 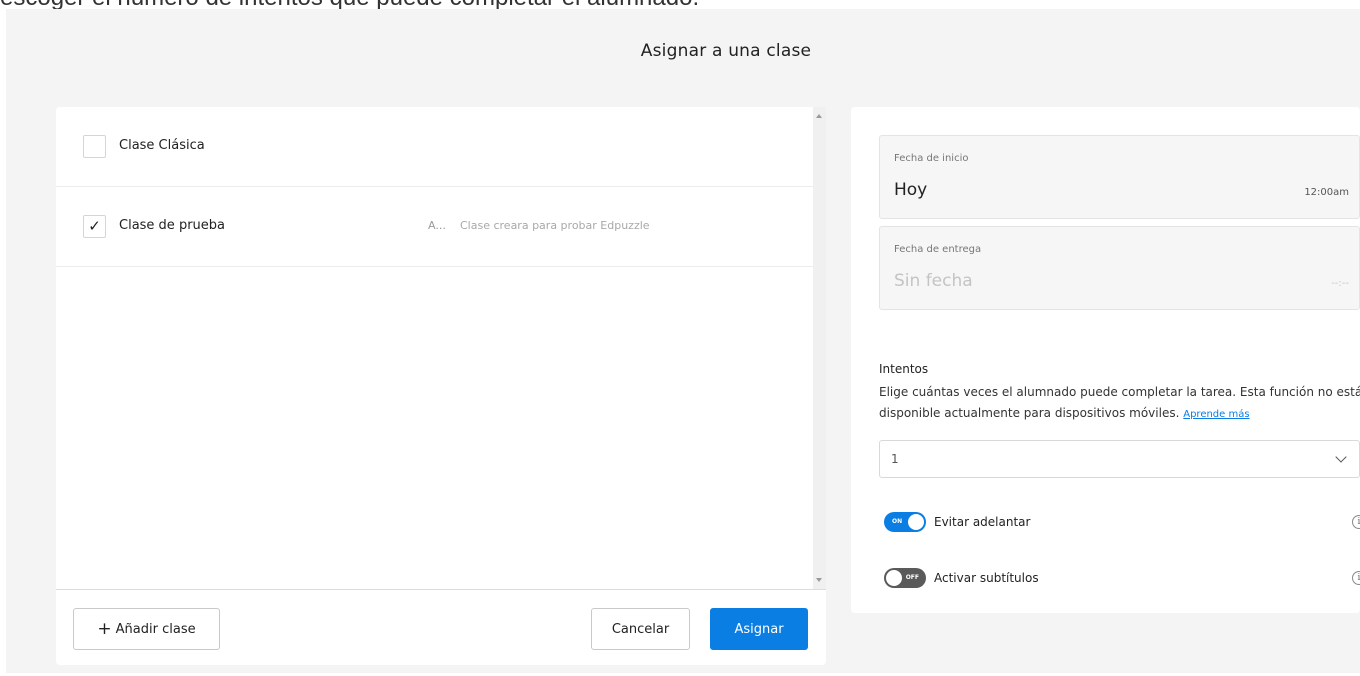 What do you see at coordinates (819, 116) in the screenshot?
I see `scroll-up-icon` at bounding box center [819, 116].